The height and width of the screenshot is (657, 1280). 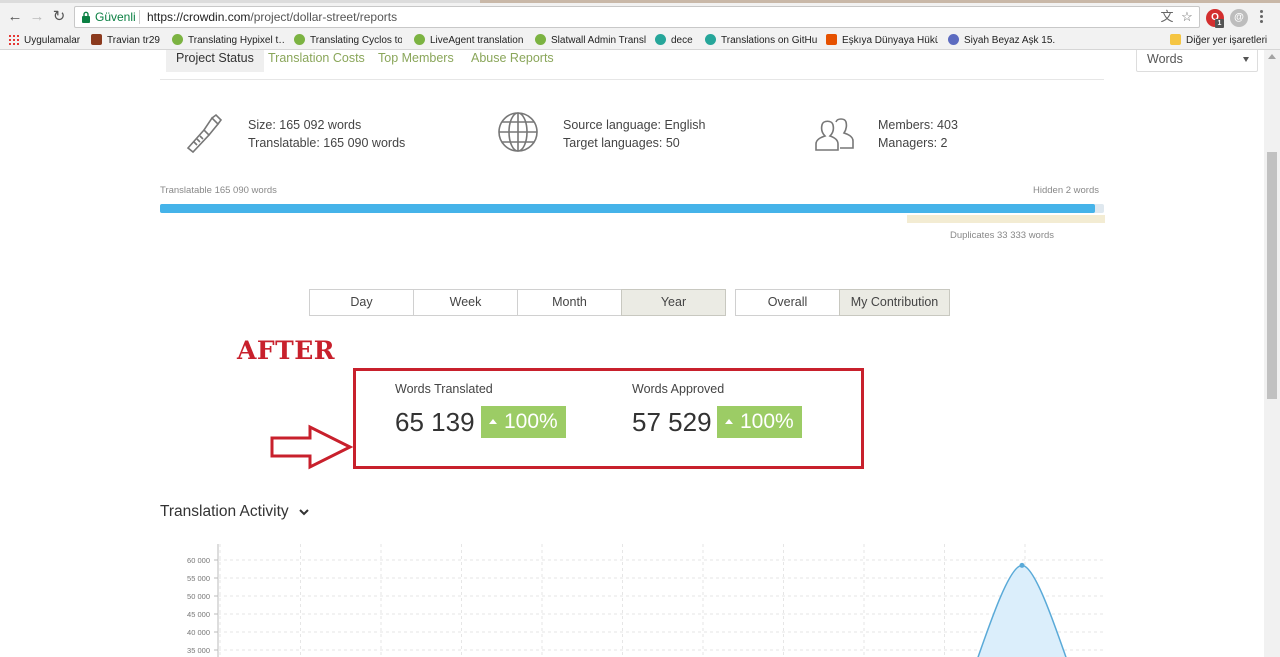 What do you see at coordinates (787, 302) in the screenshot?
I see `scope-overall-button: Overall` at bounding box center [787, 302].